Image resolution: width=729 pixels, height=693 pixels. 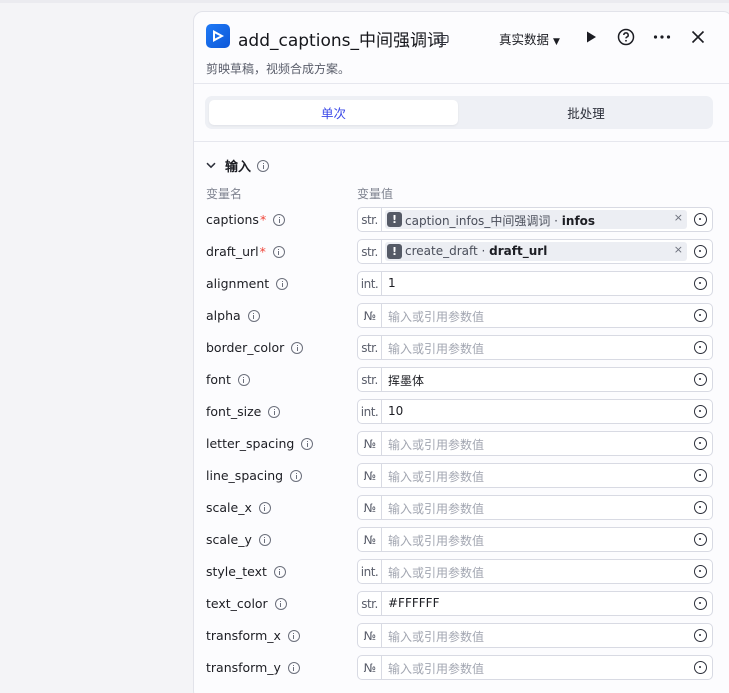 I want to click on param-value-field: str.! create_draft · draft_url ×, so click(x=535, y=251).